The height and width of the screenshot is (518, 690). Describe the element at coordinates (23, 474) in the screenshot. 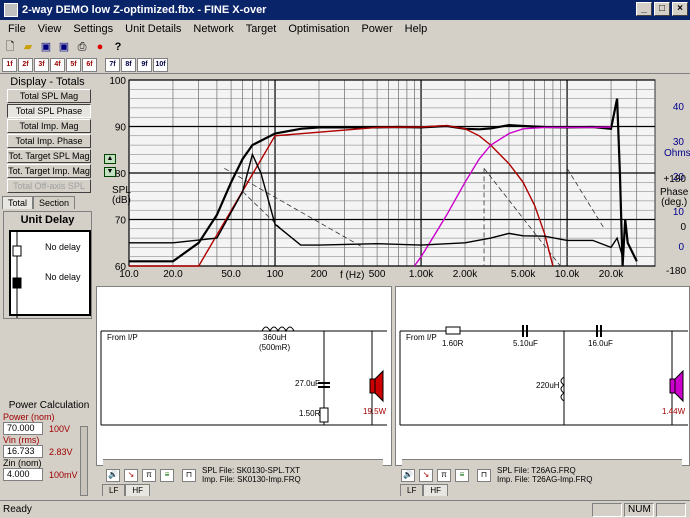

I see `zin-input: 4.000` at that location.